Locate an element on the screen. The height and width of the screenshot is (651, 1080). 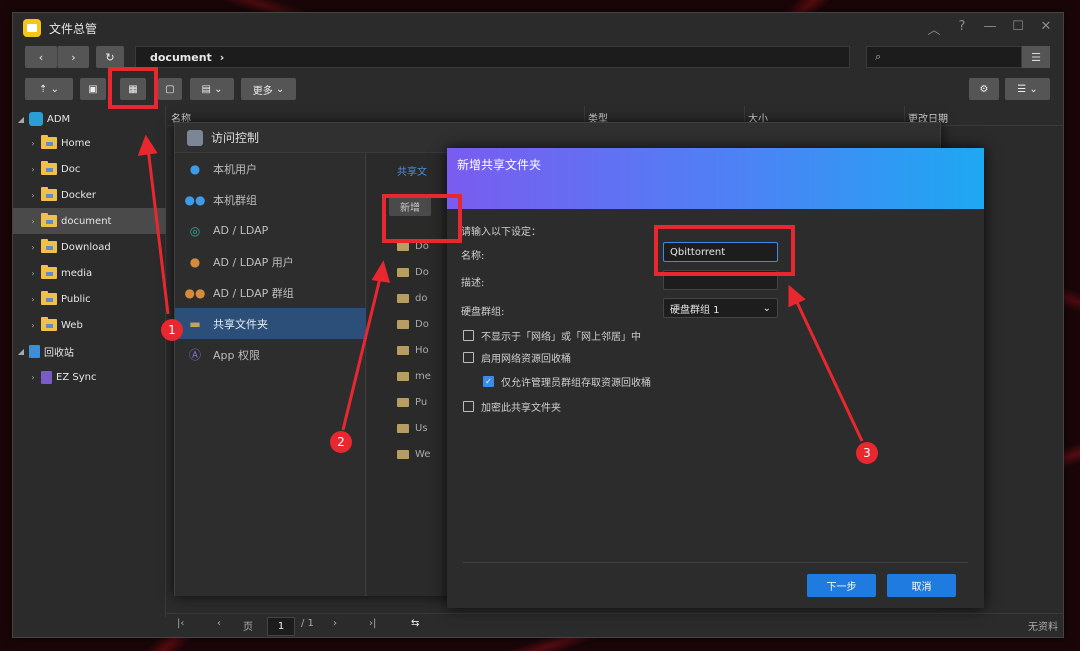
menu-ad-ldap-groups: ●● AD / LDAP 群组 is located at coordinates (270, 292).